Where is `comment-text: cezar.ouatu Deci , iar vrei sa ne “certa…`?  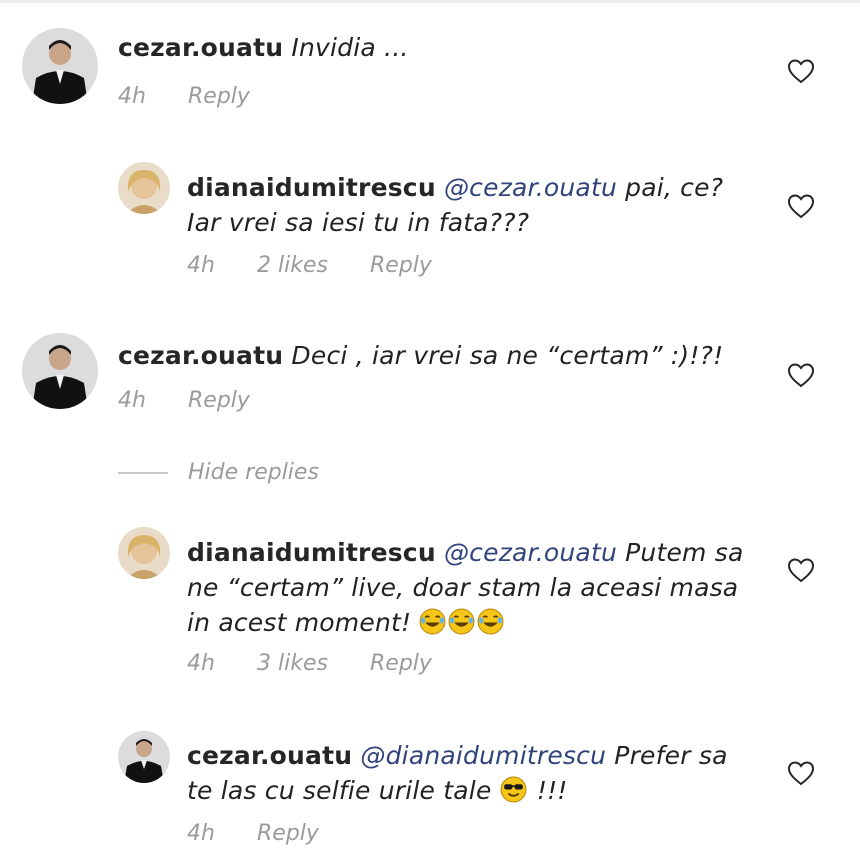 comment-text: cezar.ouatu Deci , iar vrei sa ne “certa… is located at coordinates (443, 355).